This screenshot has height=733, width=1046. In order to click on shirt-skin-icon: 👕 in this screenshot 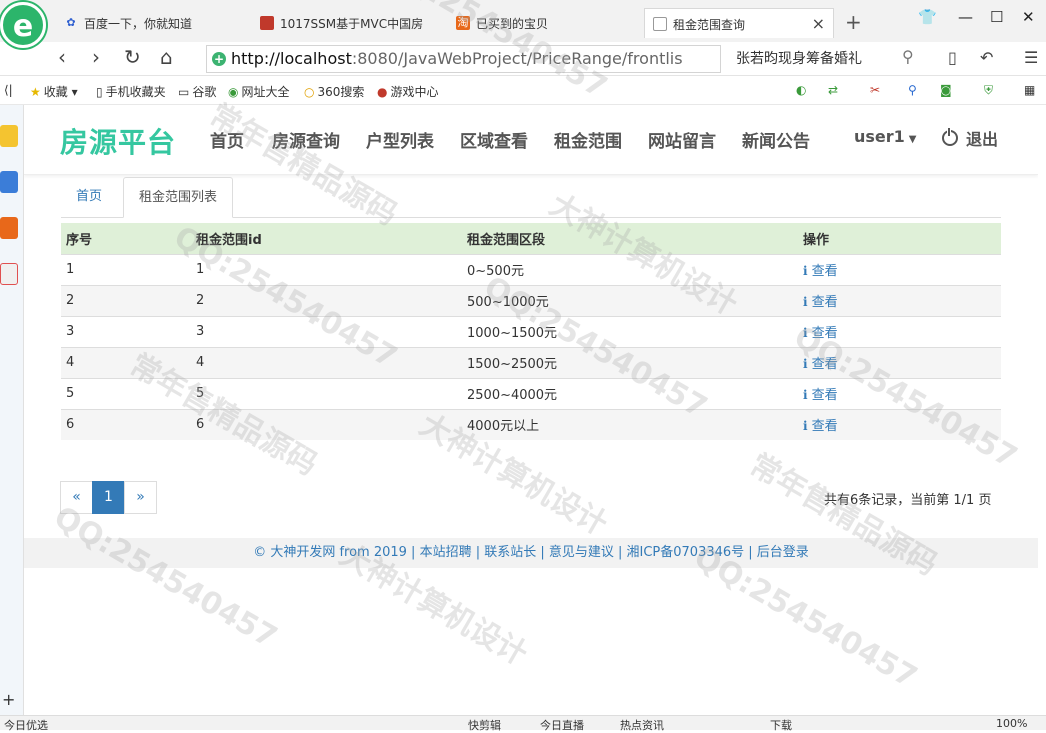, I will do `click(927, 17)`.